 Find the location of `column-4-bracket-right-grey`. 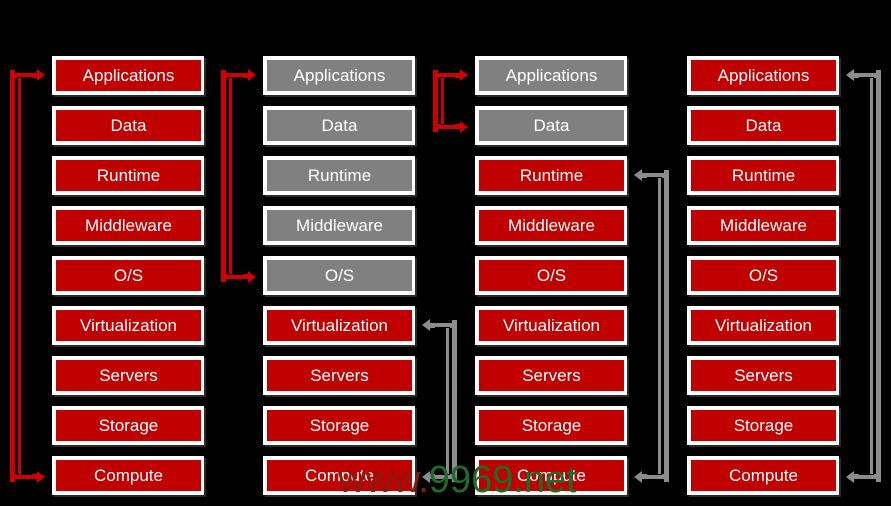

column-4-bracket-right-grey is located at coordinates (863, 275).